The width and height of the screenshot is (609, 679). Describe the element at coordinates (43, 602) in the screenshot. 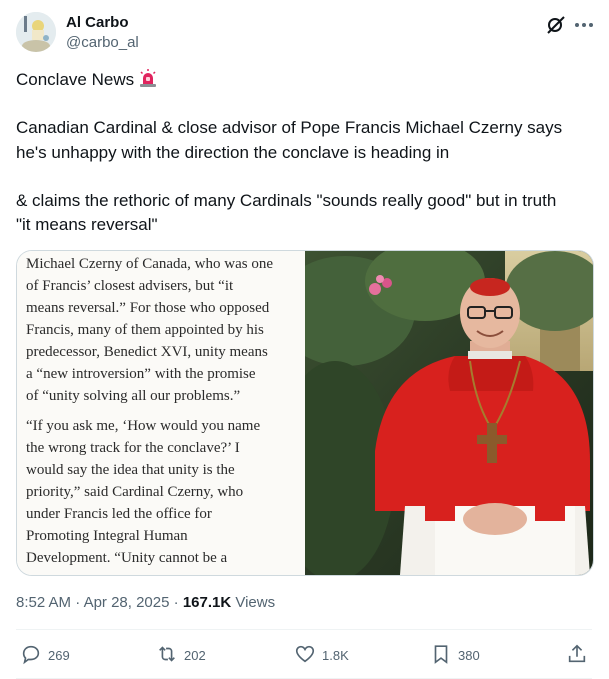

I see `tweet-time: 8:52 AM` at that location.